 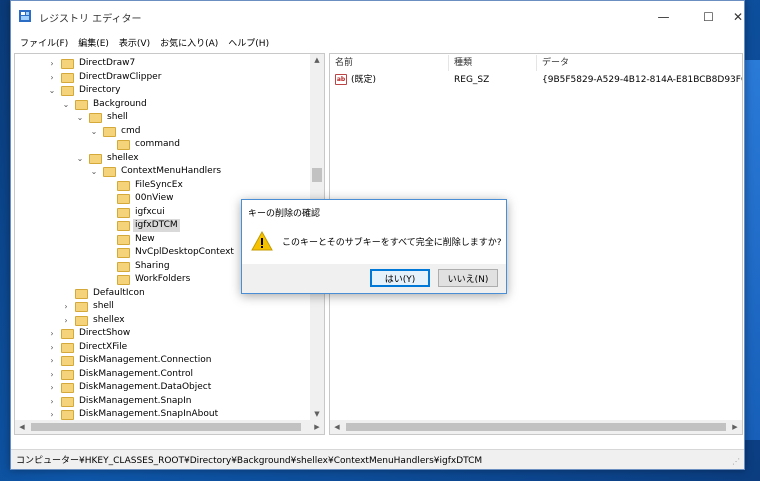 I want to click on menu-item: ヘルプ(H), so click(x=248, y=44).